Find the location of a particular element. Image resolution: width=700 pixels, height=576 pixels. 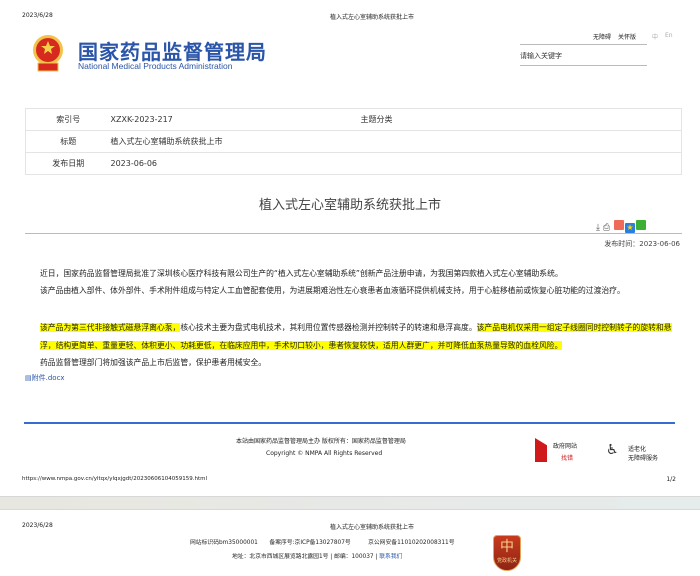

favorite-star-icon: ★ is located at coordinates (629, 228).